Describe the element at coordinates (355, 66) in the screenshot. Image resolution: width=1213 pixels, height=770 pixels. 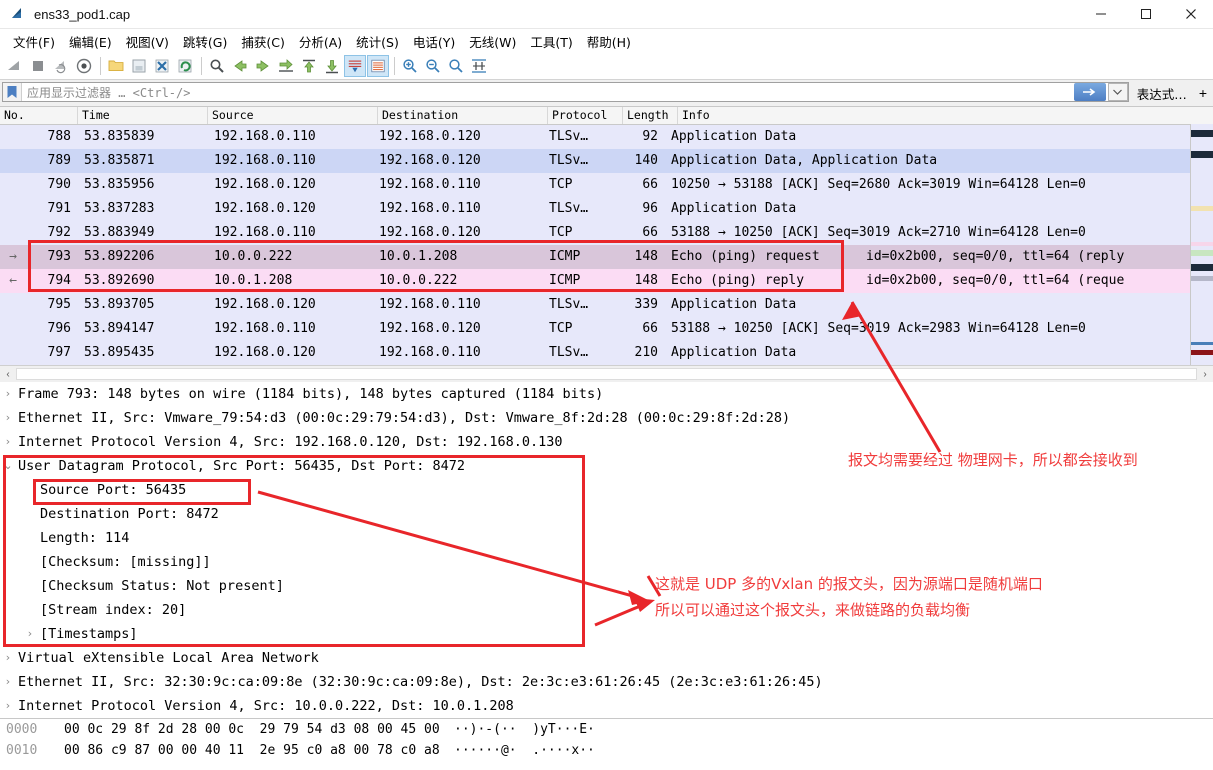
I see `auto-scroll-icon` at that location.